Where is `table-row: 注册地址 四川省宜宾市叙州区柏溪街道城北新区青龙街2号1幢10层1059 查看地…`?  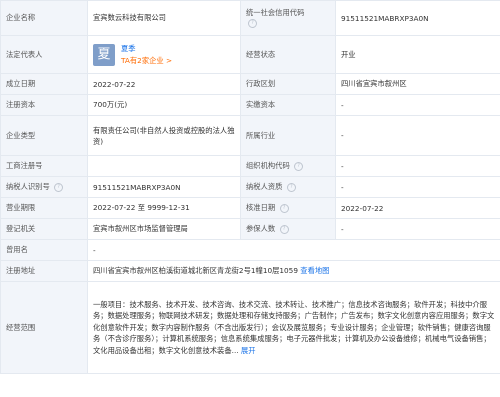 table-row: 注册地址 四川省宜宾市叙州区柏溪街道城北新区青龙街2号1幢10层1059 查看地… is located at coordinates (250, 271).